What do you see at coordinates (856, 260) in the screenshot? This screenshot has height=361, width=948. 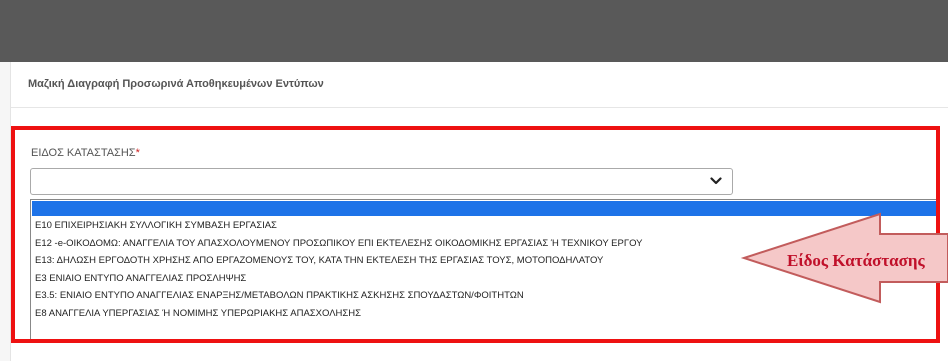 I see `callout-label: Είδος Κατάστασης` at bounding box center [856, 260].